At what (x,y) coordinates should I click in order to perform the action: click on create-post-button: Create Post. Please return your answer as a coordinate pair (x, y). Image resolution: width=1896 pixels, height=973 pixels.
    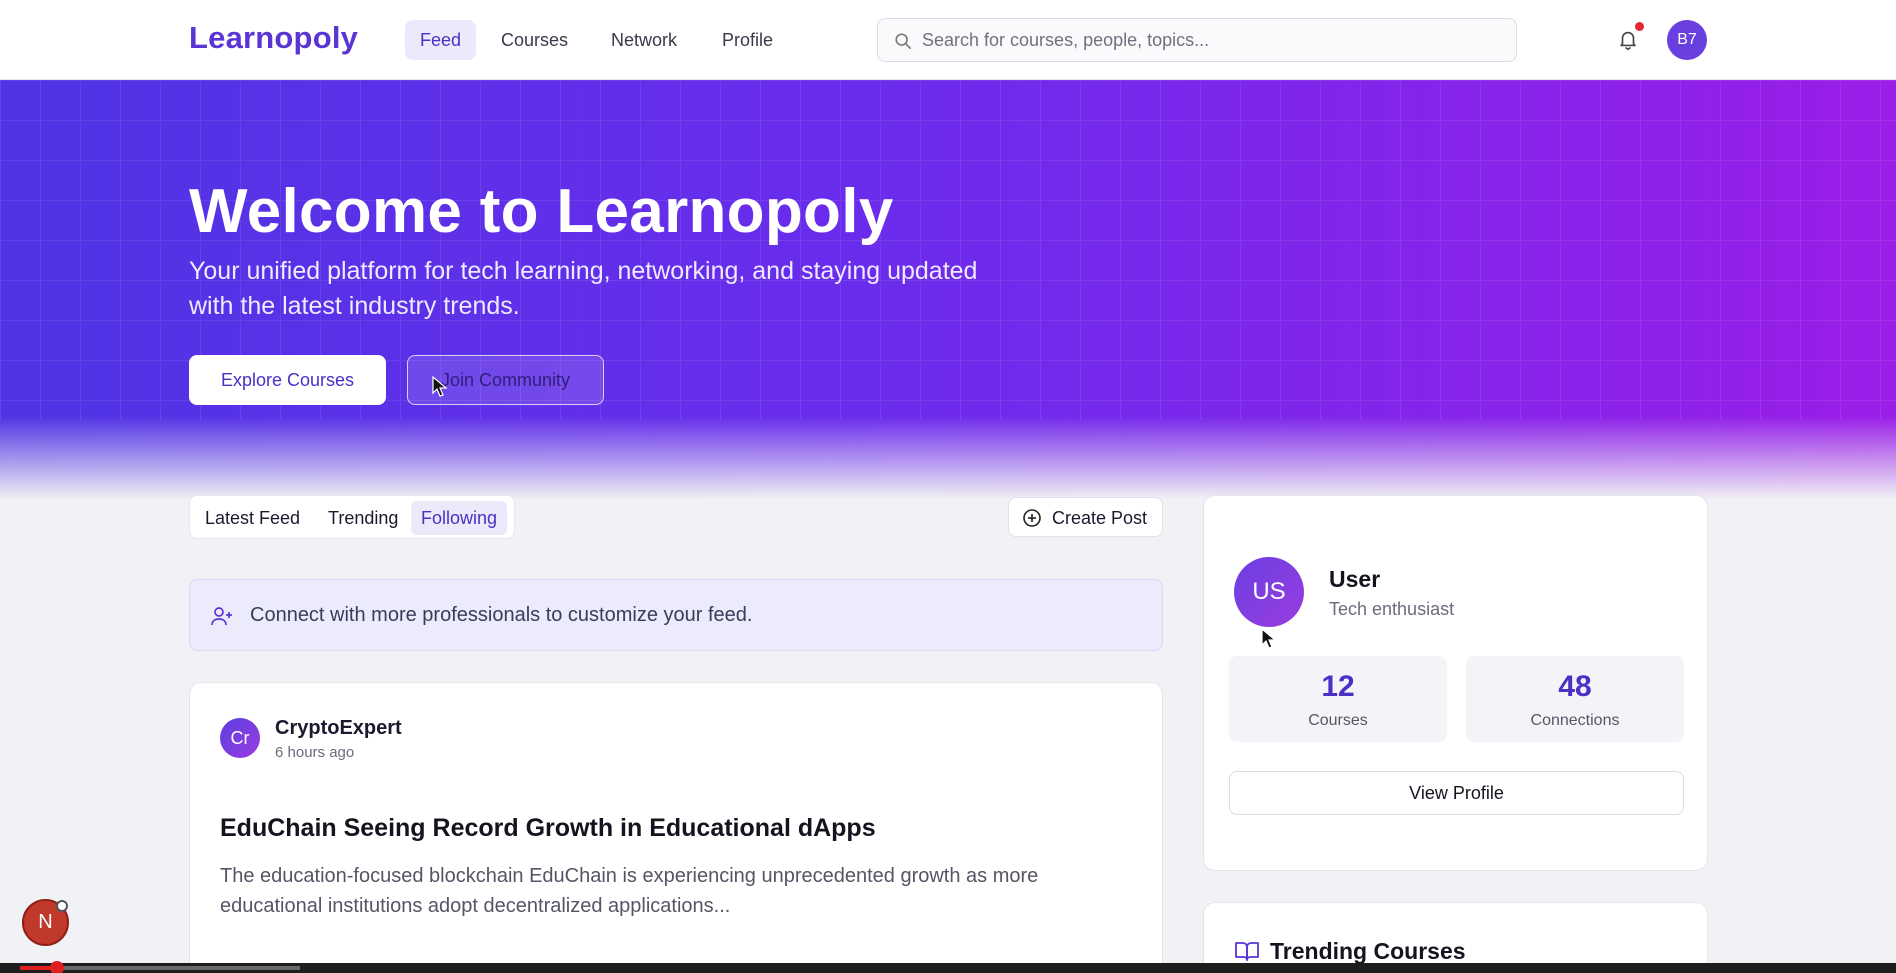
    Looking at the image, I should click on (1085, 517).